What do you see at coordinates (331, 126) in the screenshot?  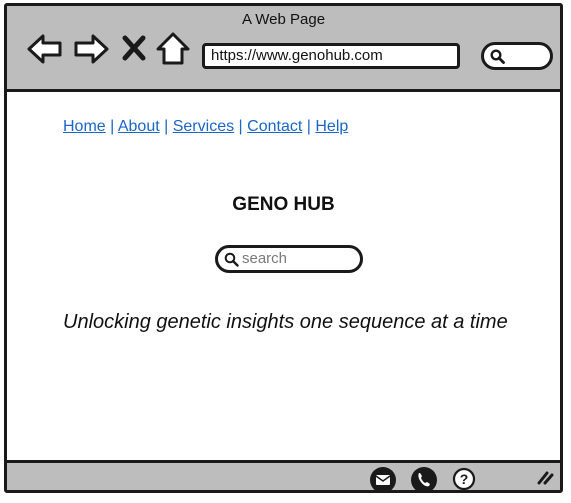 I see `nav-link-help: Help` at bounding box center [331, 126].